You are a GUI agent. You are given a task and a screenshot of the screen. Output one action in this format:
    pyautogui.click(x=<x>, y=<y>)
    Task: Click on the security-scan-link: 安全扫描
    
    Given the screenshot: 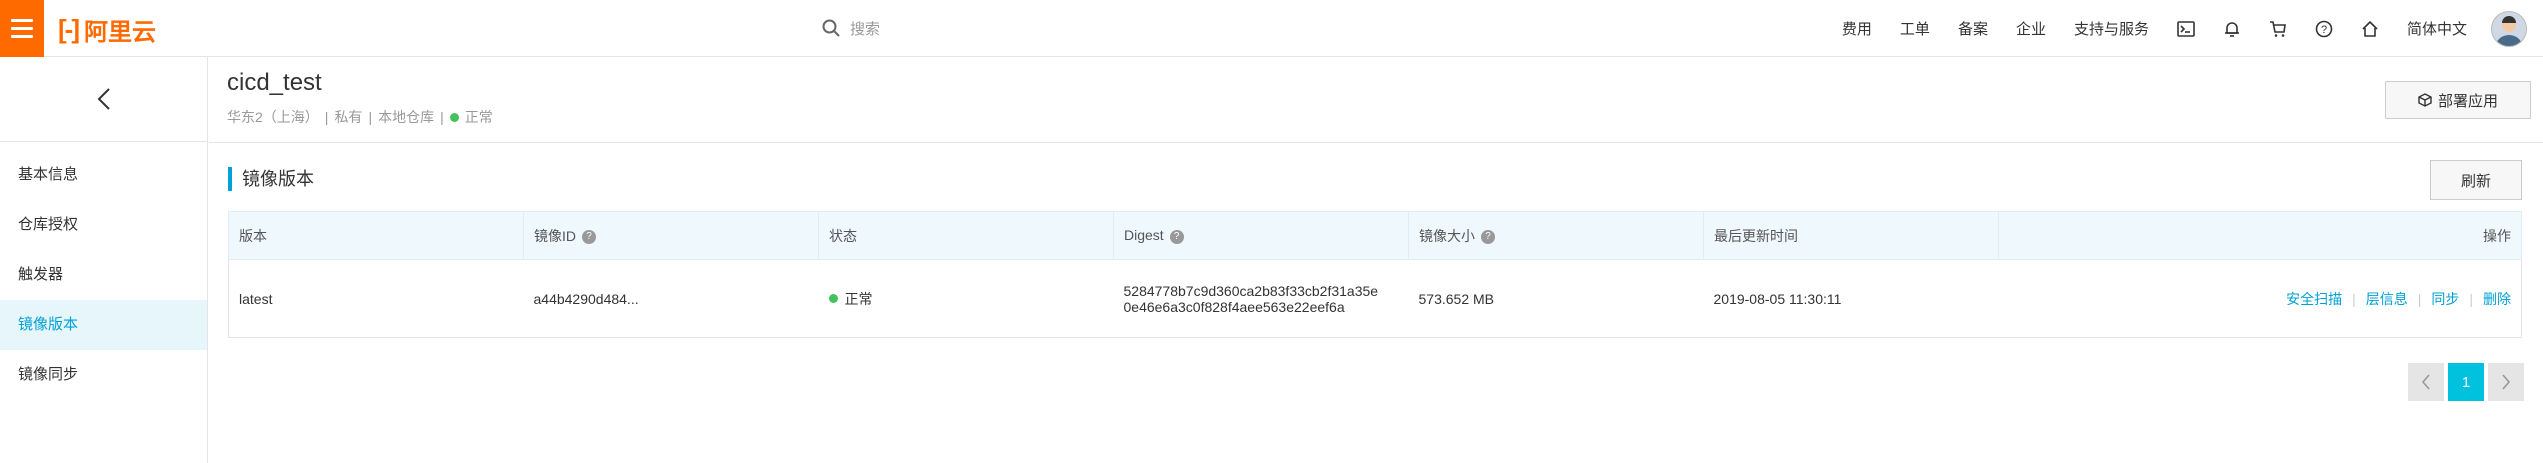 What is the action you would take?
    pyautogui.click(x=2314, y=299)
    